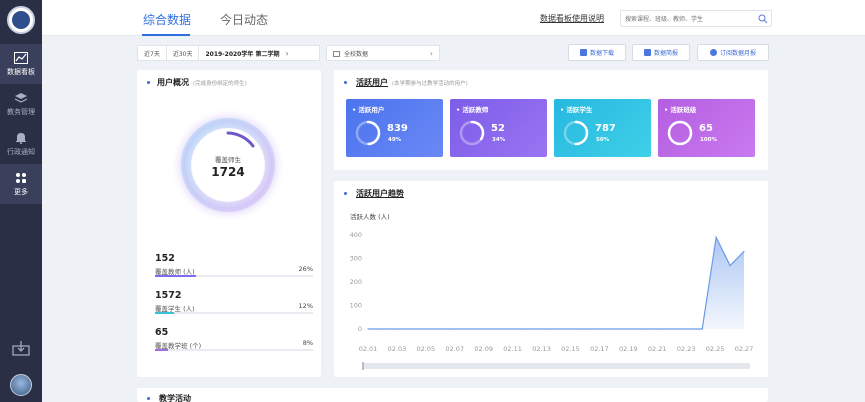  What do you see at coordinates (599, 349) in the screenshot?
I see `x-tick-label: 02.17` at bounding box center [599, 349].